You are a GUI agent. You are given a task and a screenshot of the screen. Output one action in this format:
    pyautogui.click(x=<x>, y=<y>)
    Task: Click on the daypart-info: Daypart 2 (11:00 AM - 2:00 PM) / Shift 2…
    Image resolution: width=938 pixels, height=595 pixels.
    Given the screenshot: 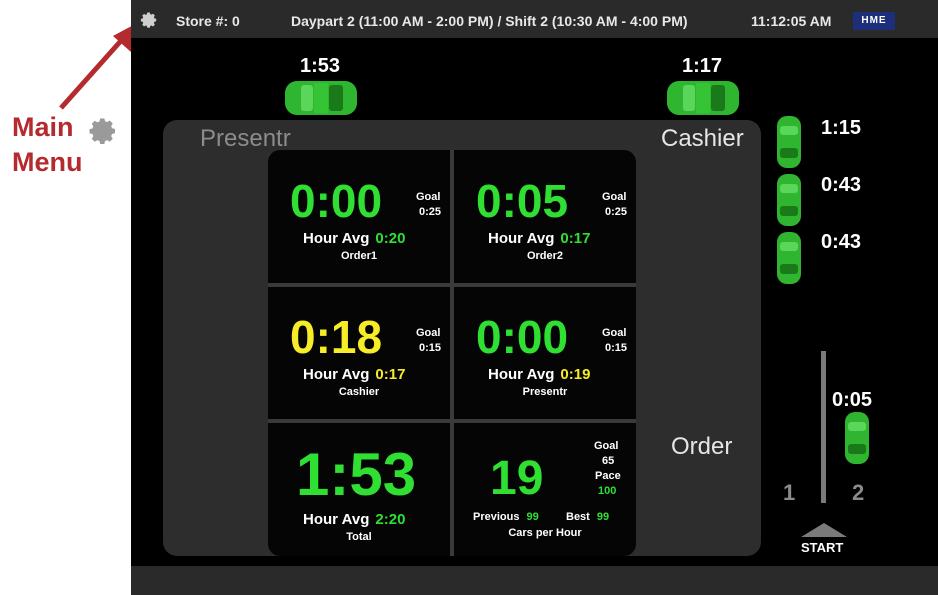 What is the action you would take?
    pyautogui.click(x=489, y=21)
    